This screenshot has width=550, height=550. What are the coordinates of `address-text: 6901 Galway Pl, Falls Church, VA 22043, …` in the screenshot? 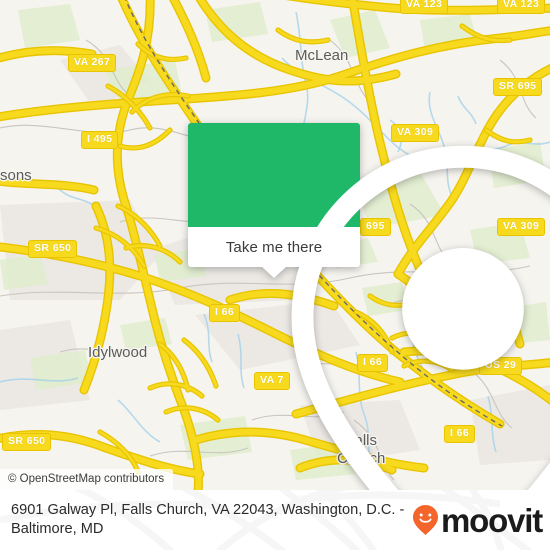 It's located at (208, 519).